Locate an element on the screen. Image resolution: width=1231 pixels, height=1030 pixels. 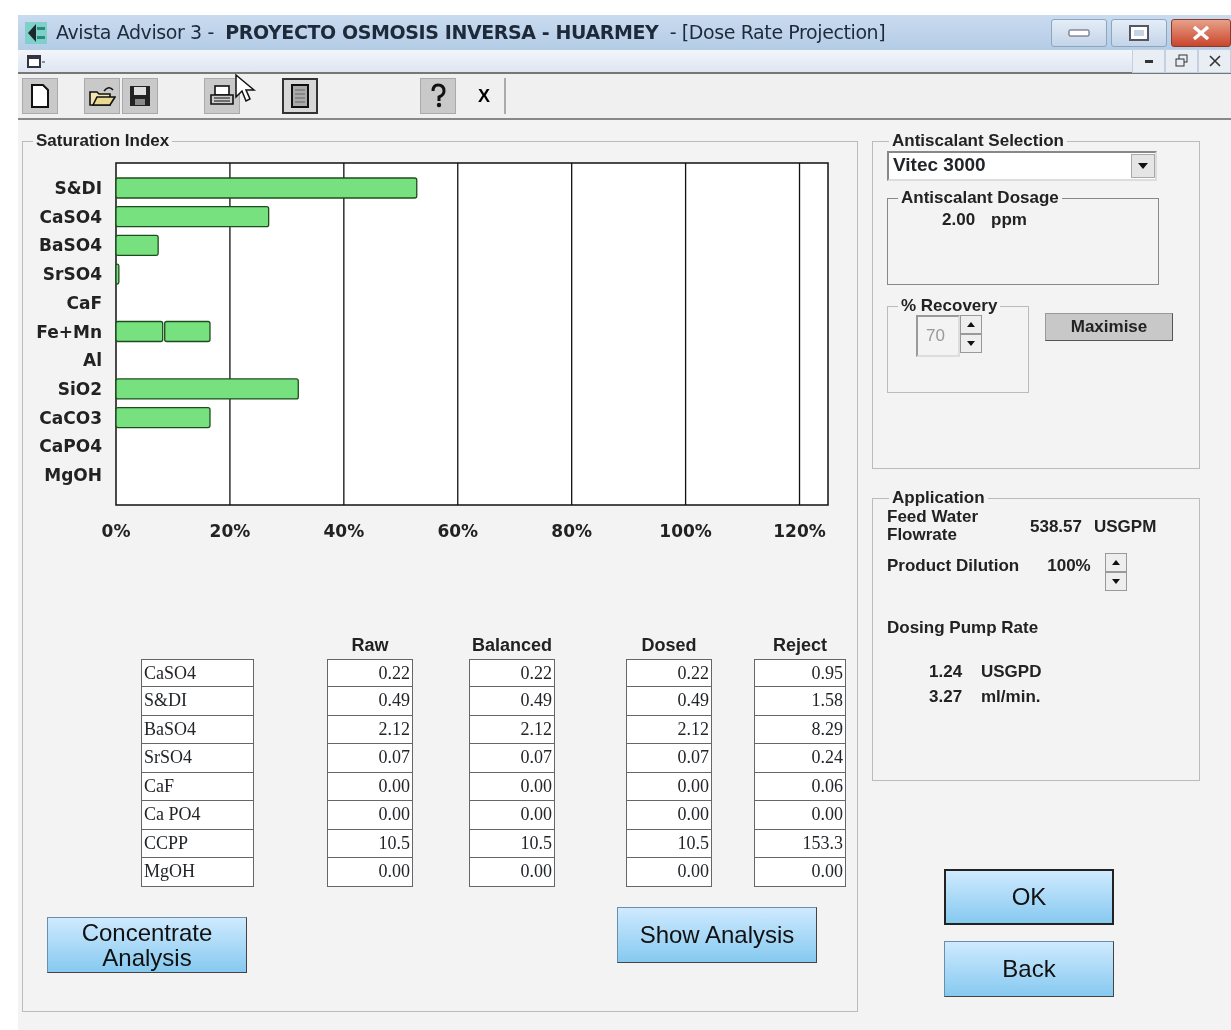
antiscalant-dropdown: Vitec 3000 is located at coordinates (1022, 165).